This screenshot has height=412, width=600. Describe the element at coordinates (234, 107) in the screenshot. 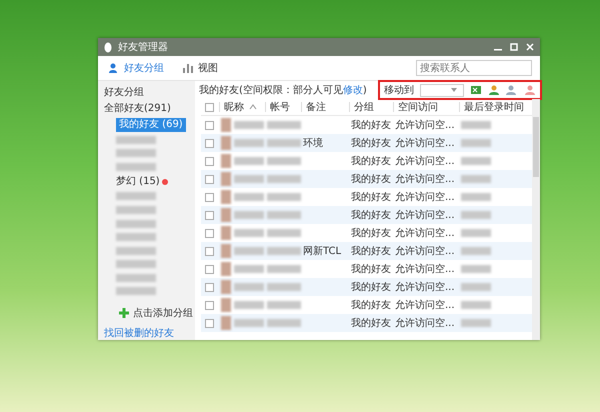

I see `column-header: 昵称` at that location.